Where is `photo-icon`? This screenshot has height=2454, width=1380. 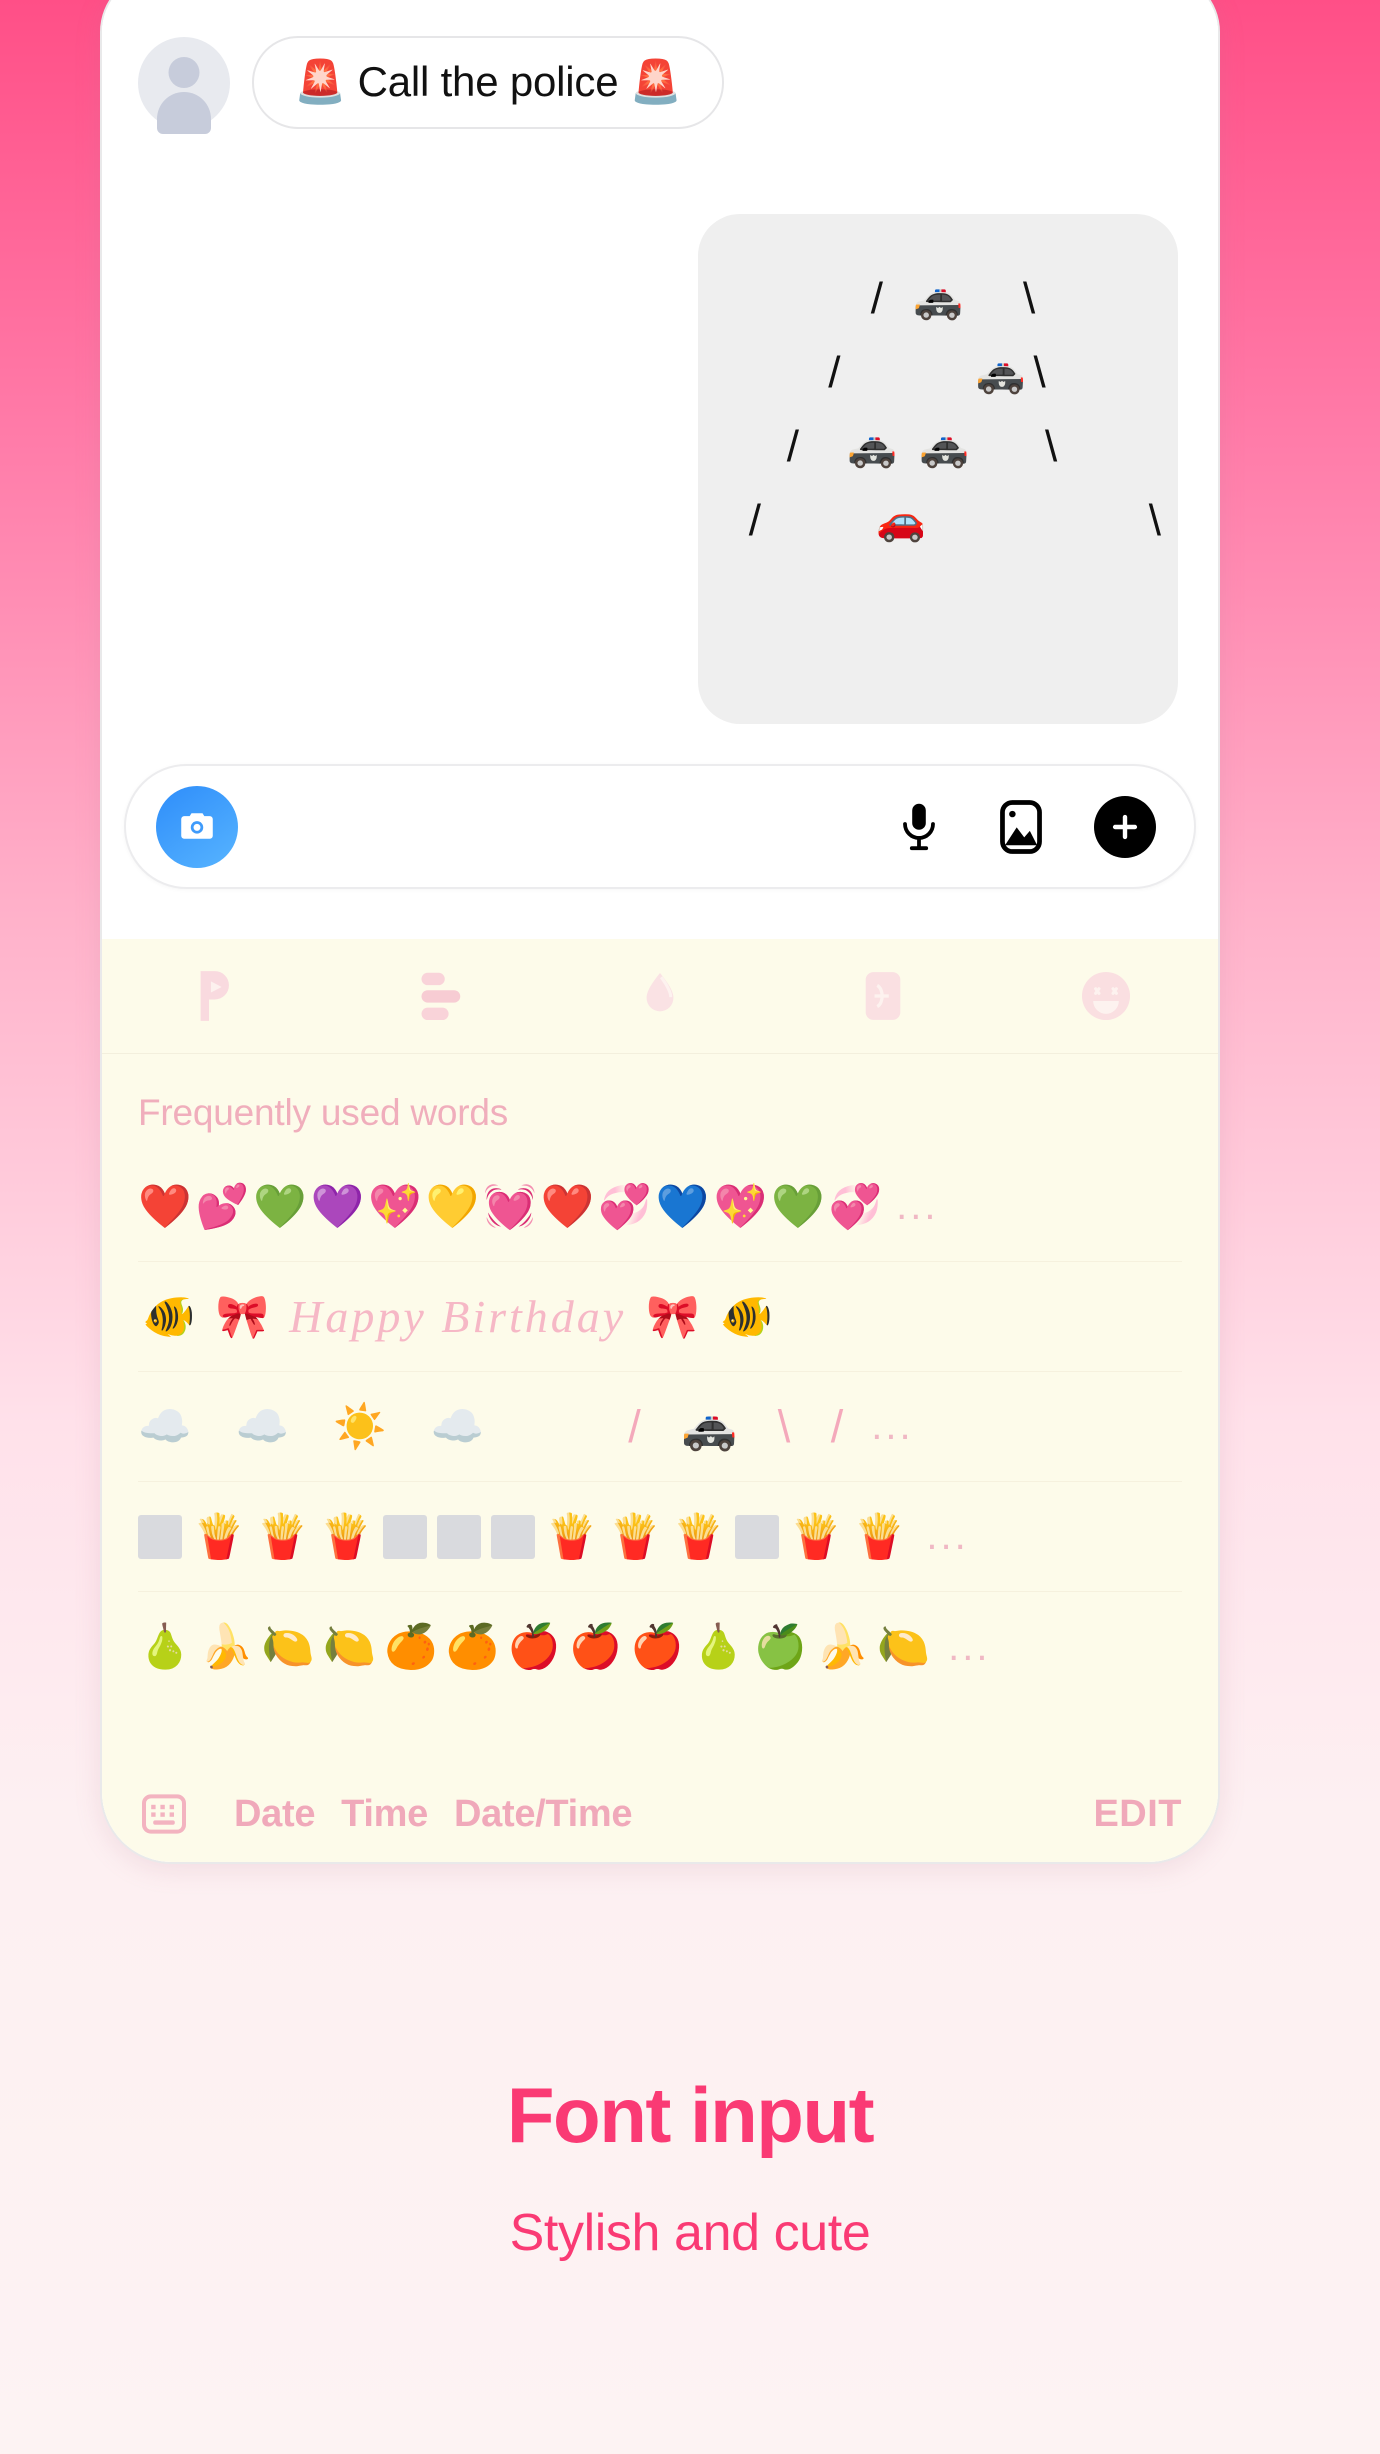
photo-icon is located at coordinates (1021, 826).